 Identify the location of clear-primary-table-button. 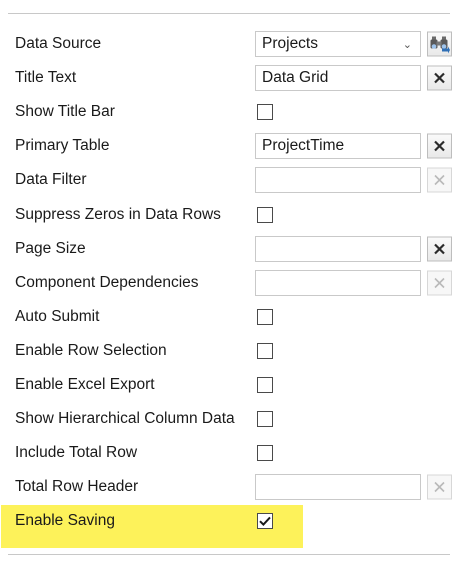
(439, 146).